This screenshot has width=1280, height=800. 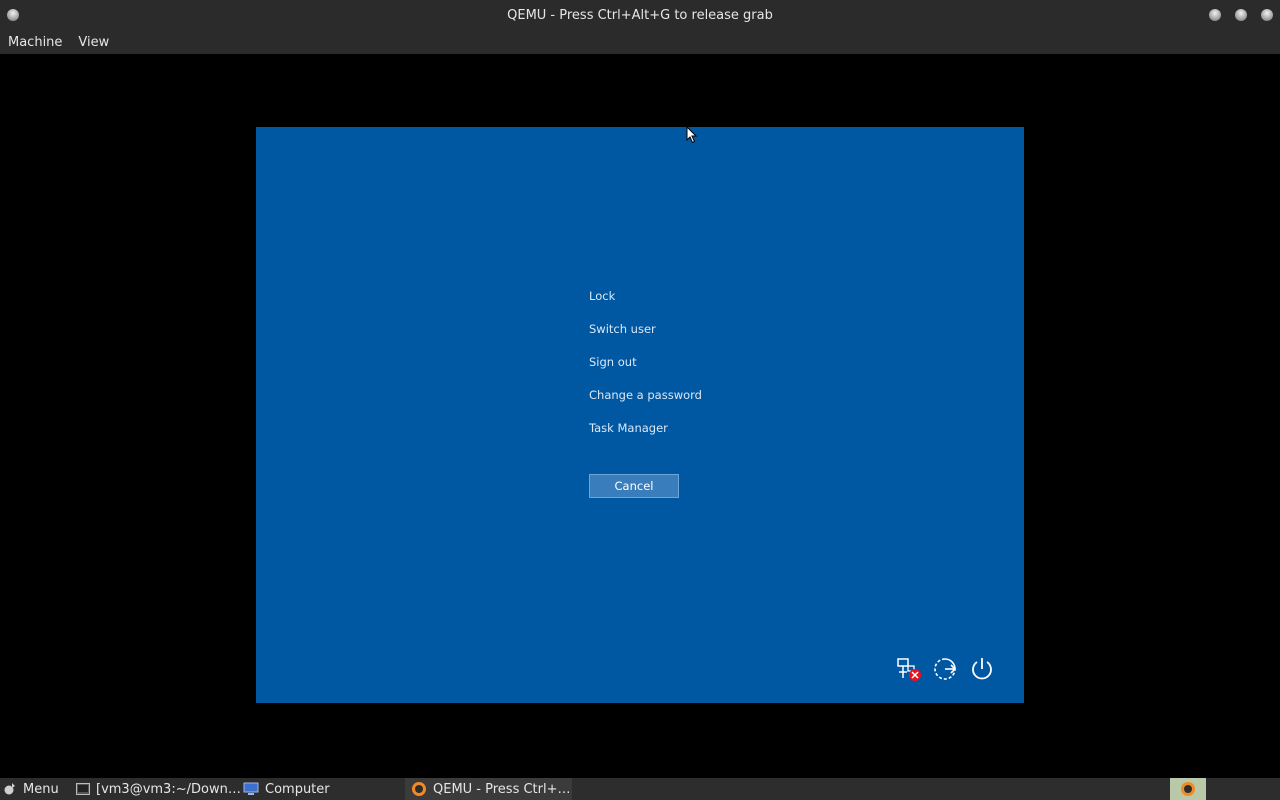 What do you see at coordinates (1188, 789) in the screenshot?
I see `qemu-tray-icon` at bounding box center [1188, 789].